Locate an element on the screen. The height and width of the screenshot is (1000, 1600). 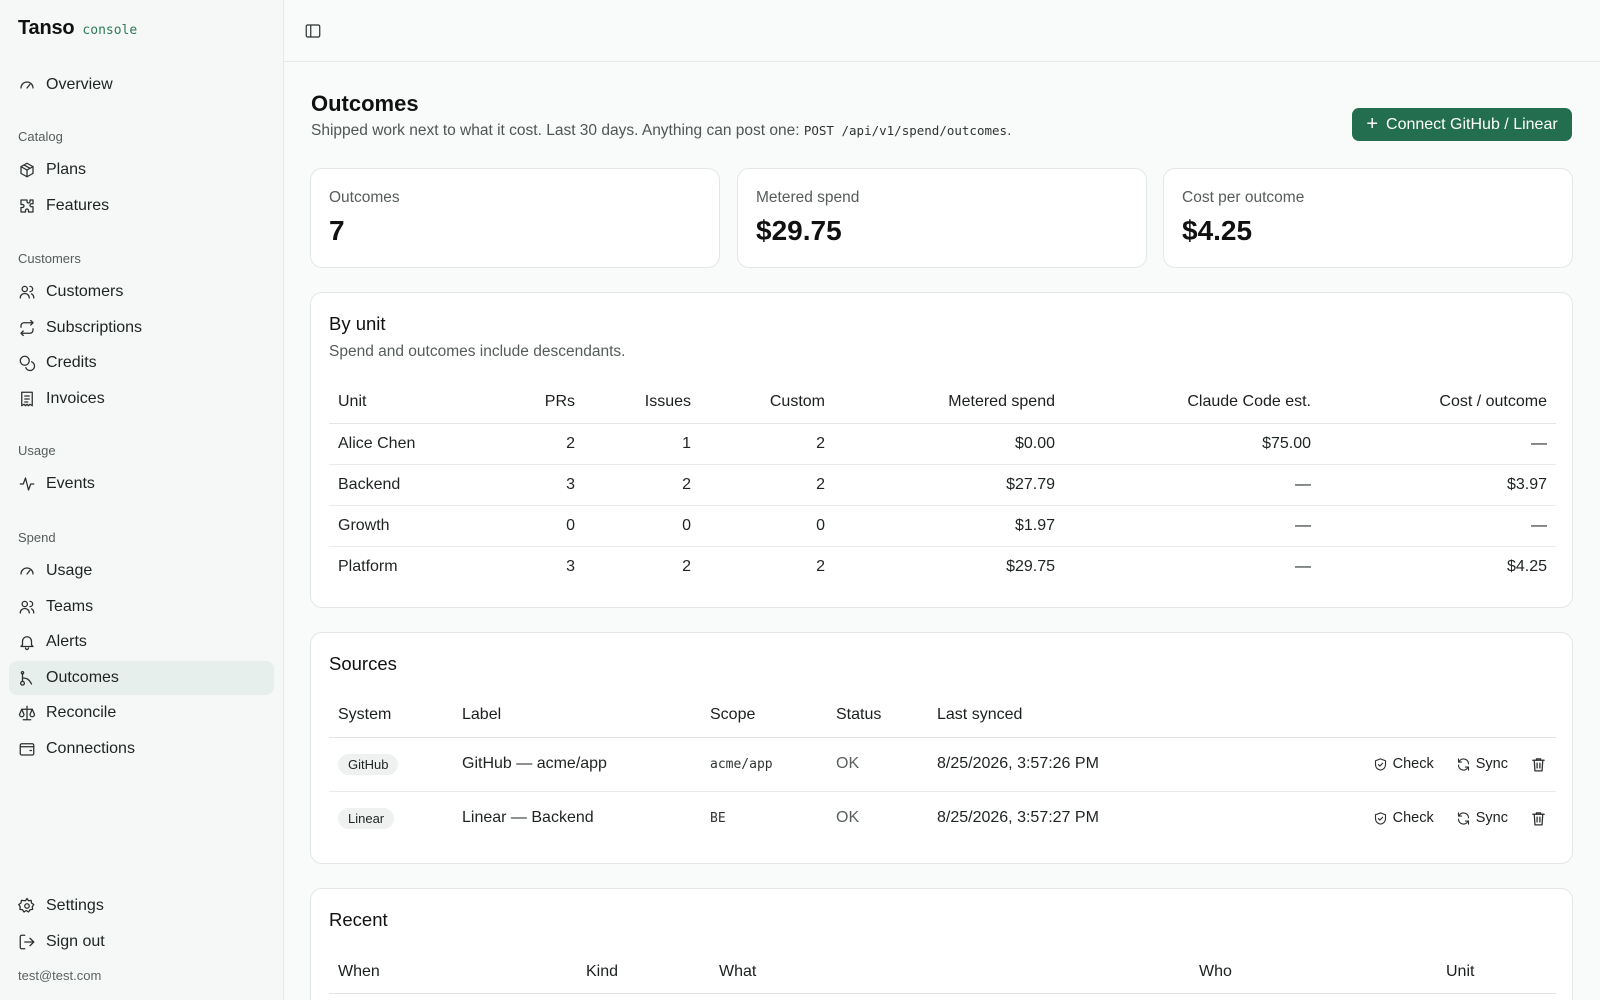
panel-left-icon is located at coordinates (313, 31).